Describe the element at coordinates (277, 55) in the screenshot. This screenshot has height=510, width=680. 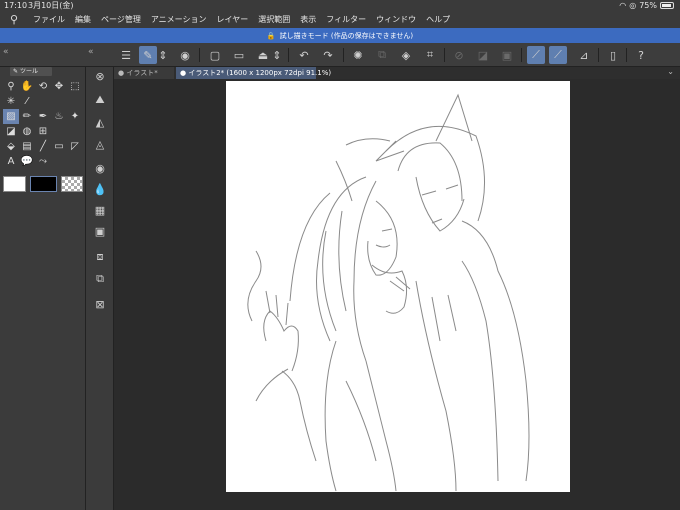
I see `save-stepper-icon: ⇕` at that location.